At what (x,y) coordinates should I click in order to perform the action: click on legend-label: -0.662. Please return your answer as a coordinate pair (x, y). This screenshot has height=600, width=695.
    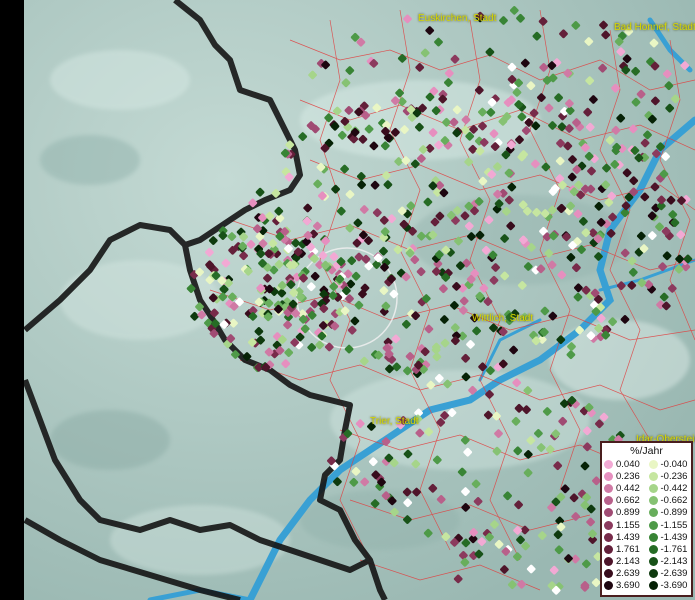
    Looking at the image, I should click on (674, 501).